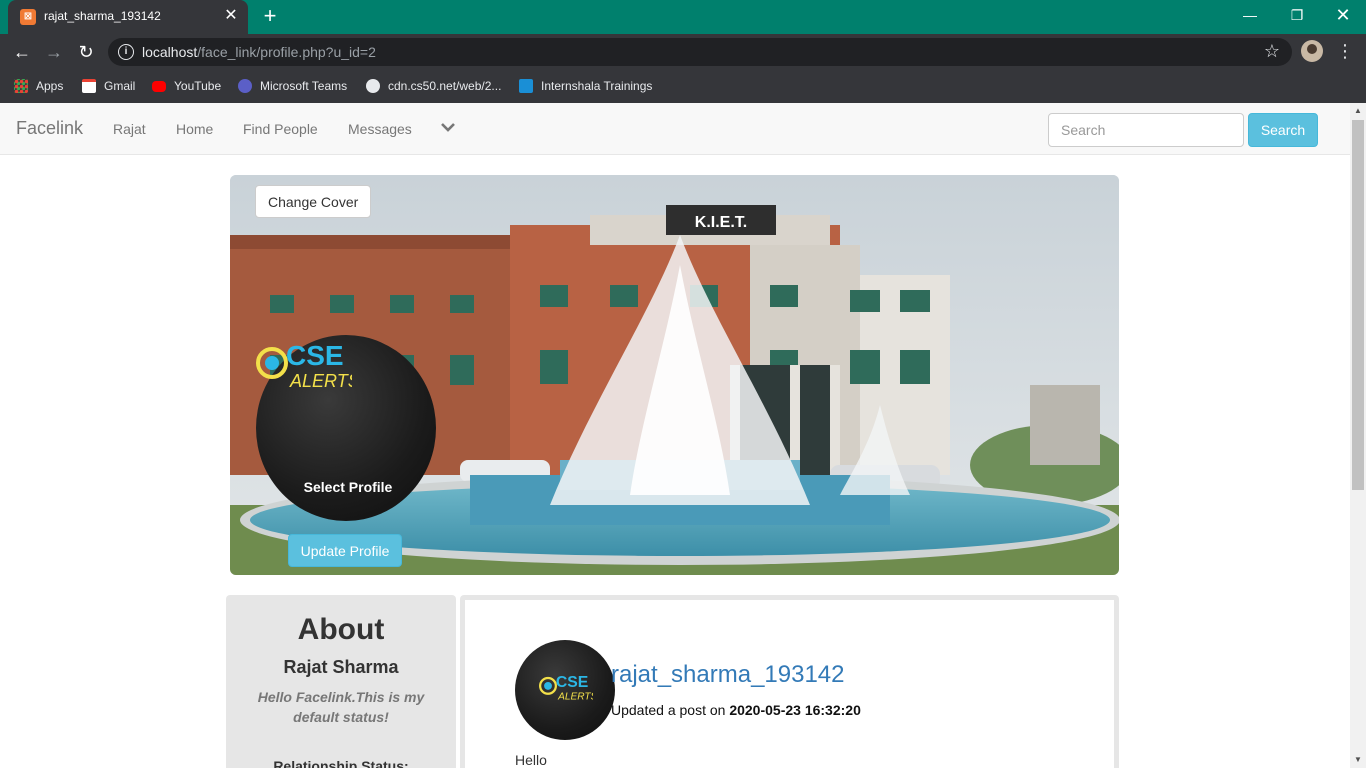 This screenshot has height=768, width=1366. What do you see at coordinates (346, 428) in the screenshot?
I see `profile-picture: CSE ALERTS Select Profile` at bounding box center [346, 428].